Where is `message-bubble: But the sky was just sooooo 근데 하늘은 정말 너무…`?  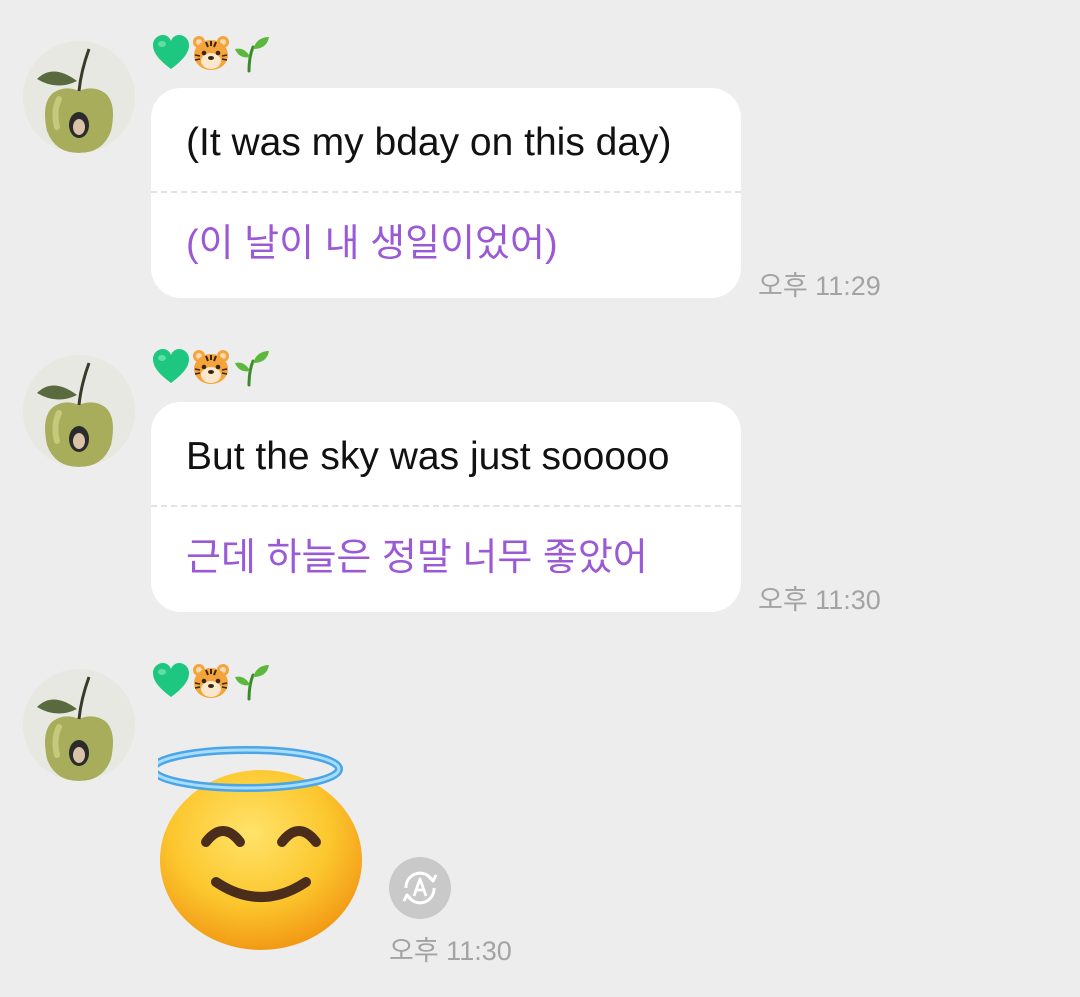 message-bubble: But the sky was just sooooo 근데 하늘은 정말 너무… is located at coordinates (446, 507).